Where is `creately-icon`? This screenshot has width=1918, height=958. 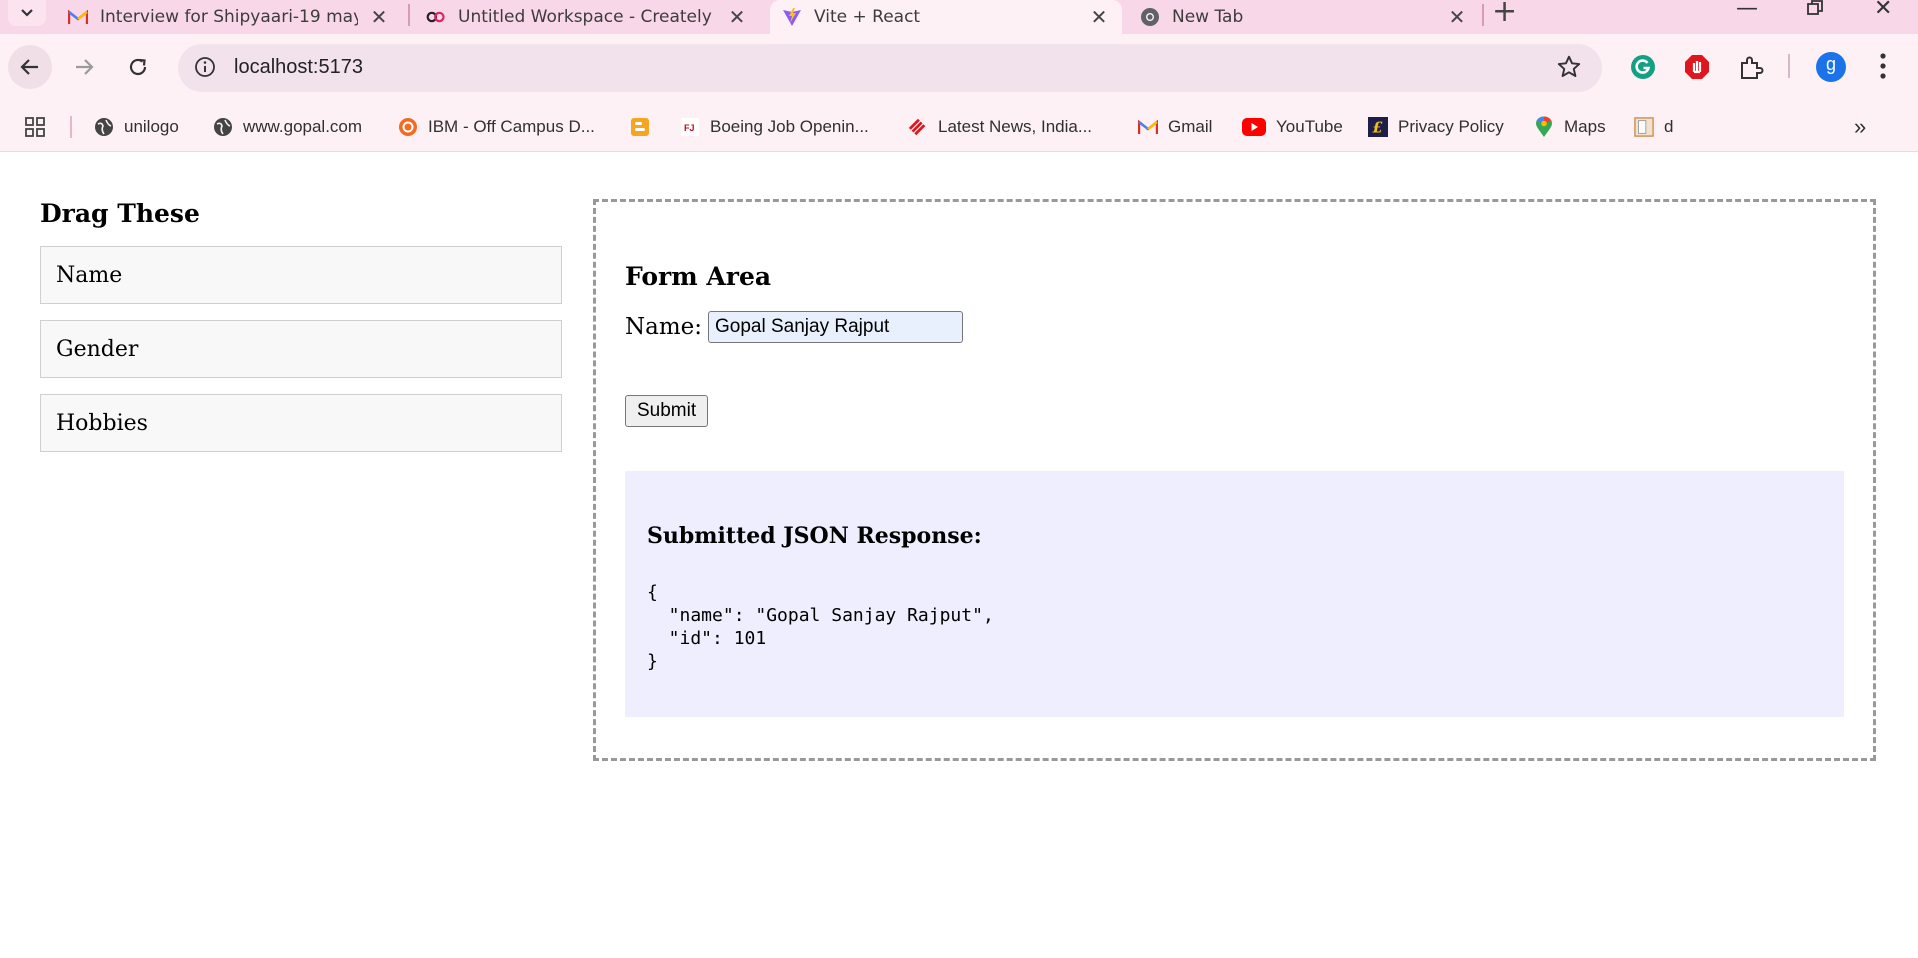
creately-icon is located at coordinates (436, 17).